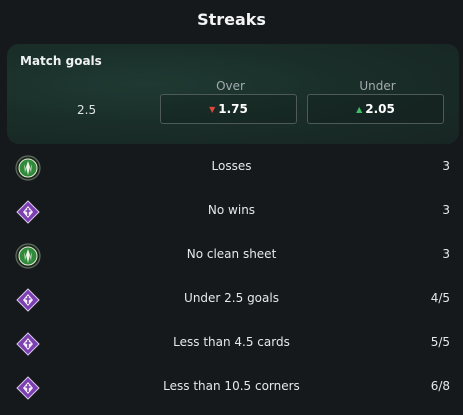 The width and height of the screenshot is (463, 415). I want to click on streak-row: Losses 3, so click(231, 168).